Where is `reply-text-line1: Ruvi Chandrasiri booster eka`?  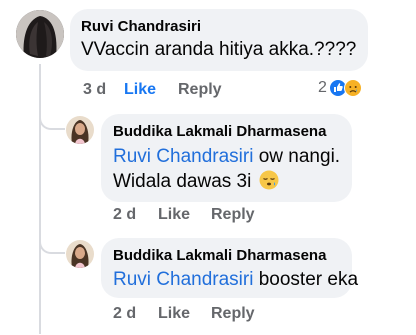
reply-text-line1: Ruvi Chandrasiri booster eka is located at coordinates (236, 279).